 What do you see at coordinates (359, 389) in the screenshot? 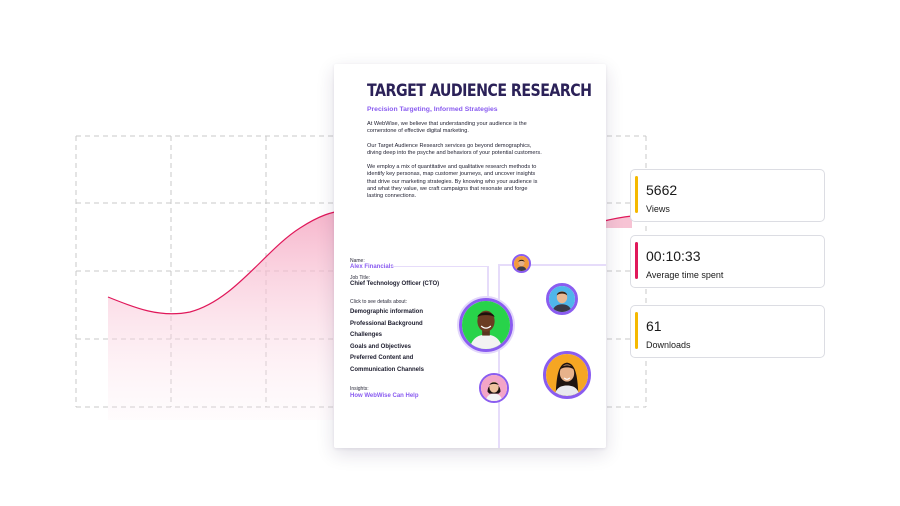
I see `insights-label: Insights:` at bounding box center [359, 389].